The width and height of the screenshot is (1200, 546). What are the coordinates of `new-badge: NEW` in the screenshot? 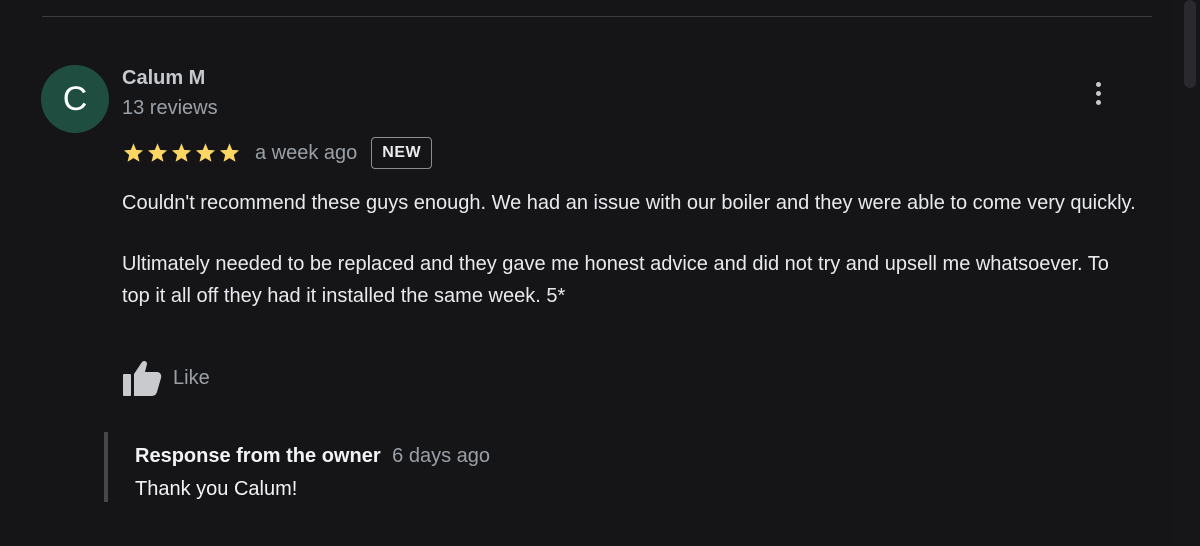 It's located at (402, 153).